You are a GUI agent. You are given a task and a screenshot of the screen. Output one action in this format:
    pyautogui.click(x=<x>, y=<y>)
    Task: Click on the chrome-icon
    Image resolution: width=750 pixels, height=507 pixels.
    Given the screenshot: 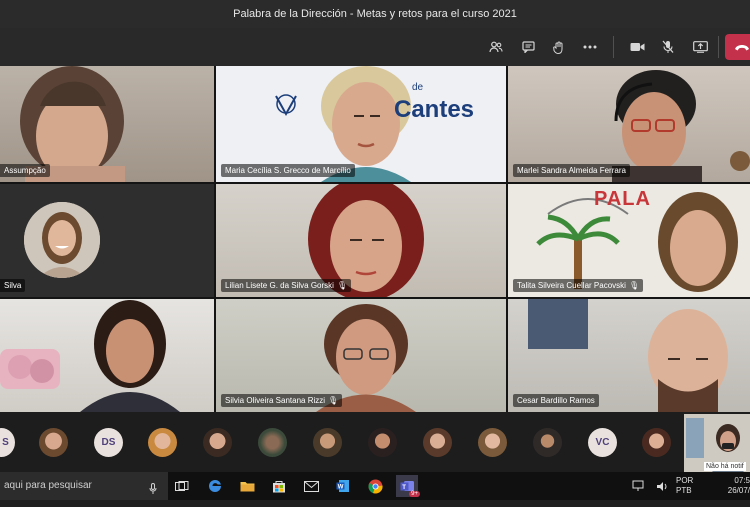 What is the action you would take?
    pyautogui.click(x=375, y=486)
    